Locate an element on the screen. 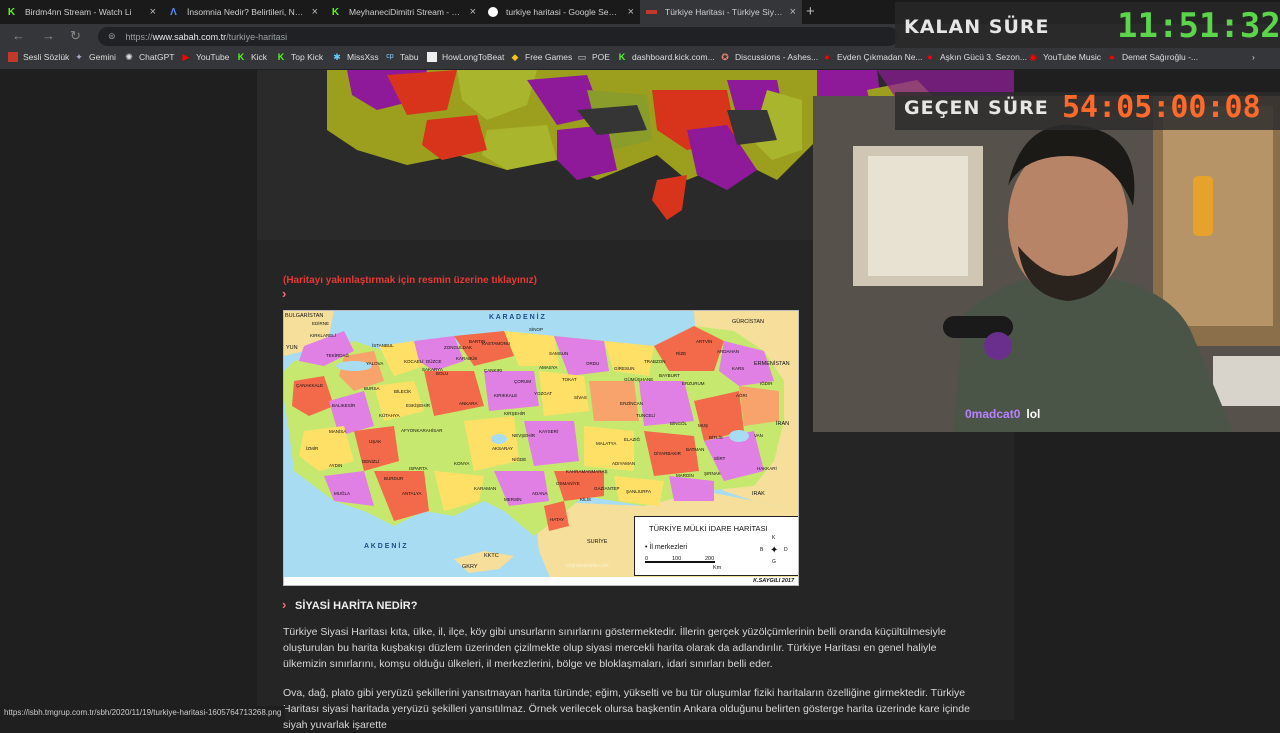  map-city-label: BOLU is located at coordinates (442, 373).